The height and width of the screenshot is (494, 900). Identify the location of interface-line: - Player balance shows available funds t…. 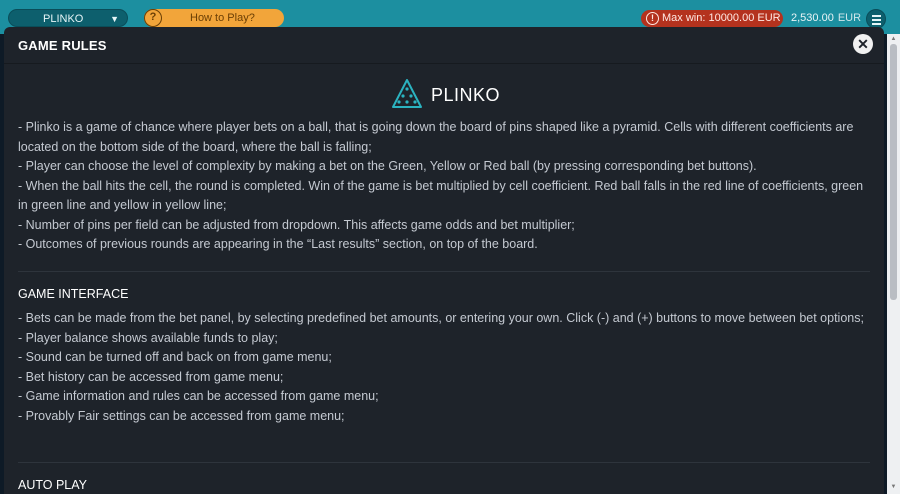
(148, 337).